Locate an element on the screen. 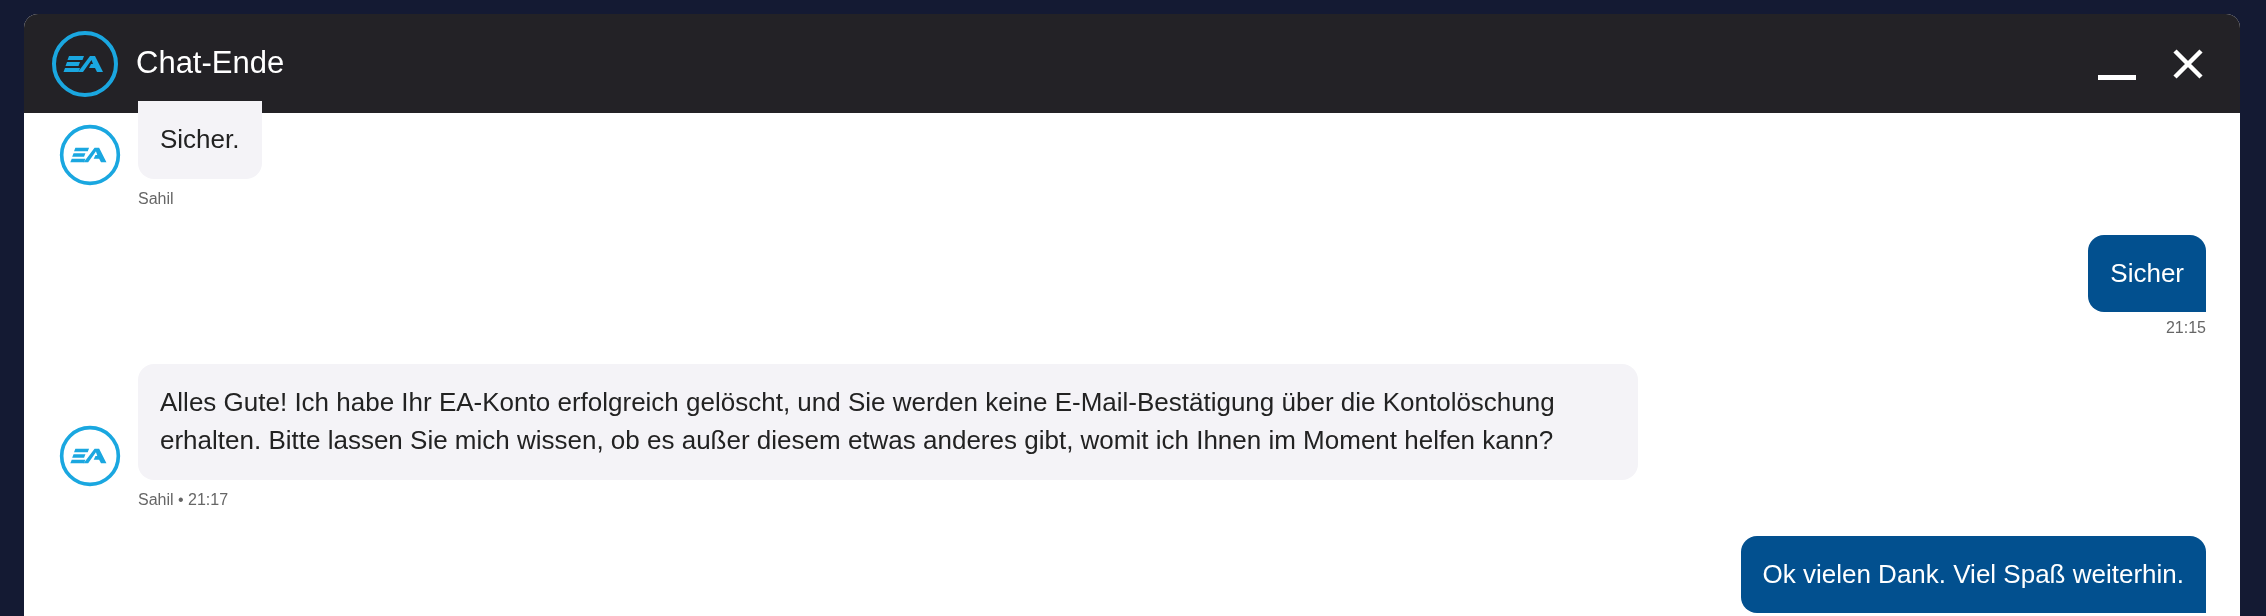  close-icon is located at coordinates (2188, 63).